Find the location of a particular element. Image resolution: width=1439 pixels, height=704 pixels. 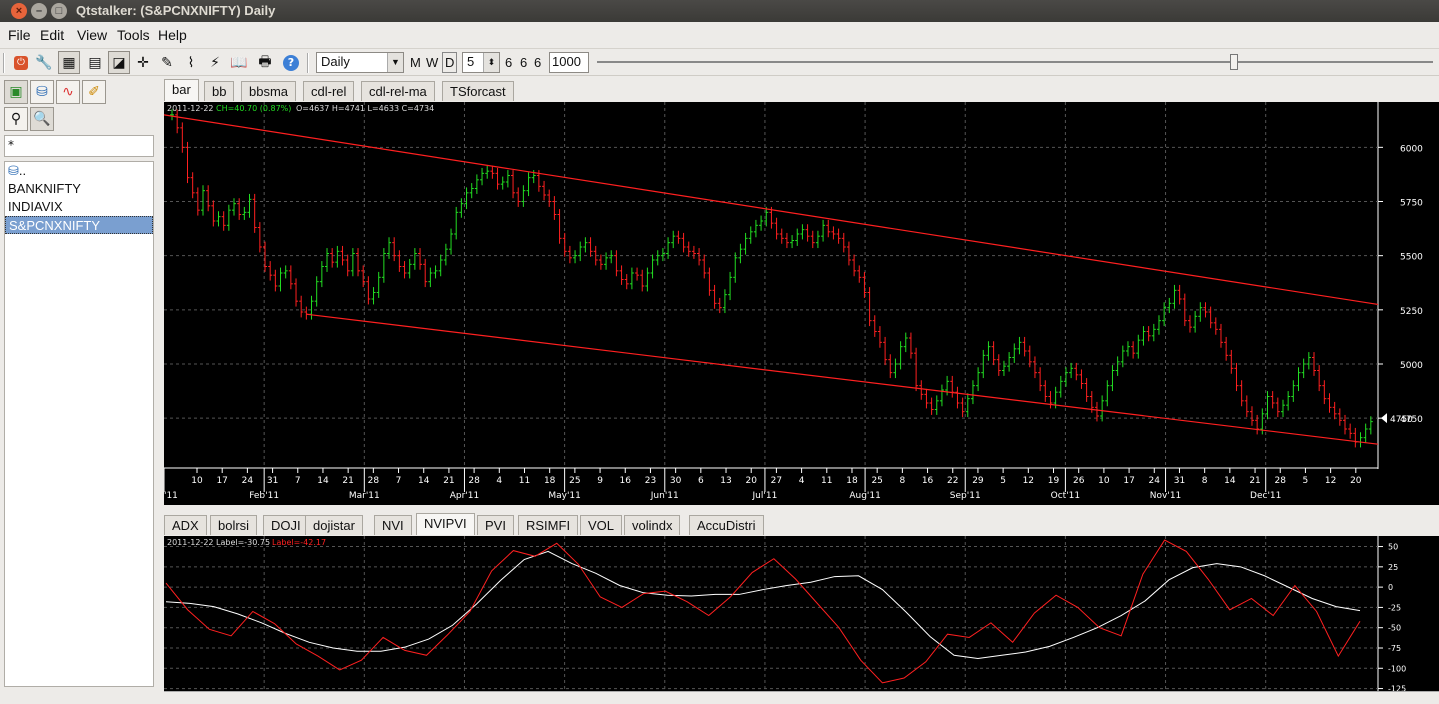

list-item-spcnxnifty: S&PCNXNIFTY is located at coordinates (79, 225).